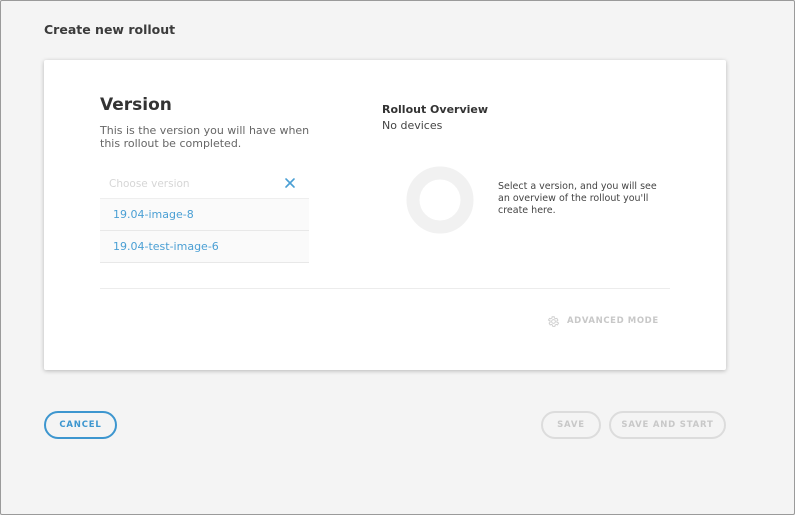 Image resolution: width=795 pixels, height=515 pixels. I want to click on overview-title: Rollout Overview, so click(435, 109).